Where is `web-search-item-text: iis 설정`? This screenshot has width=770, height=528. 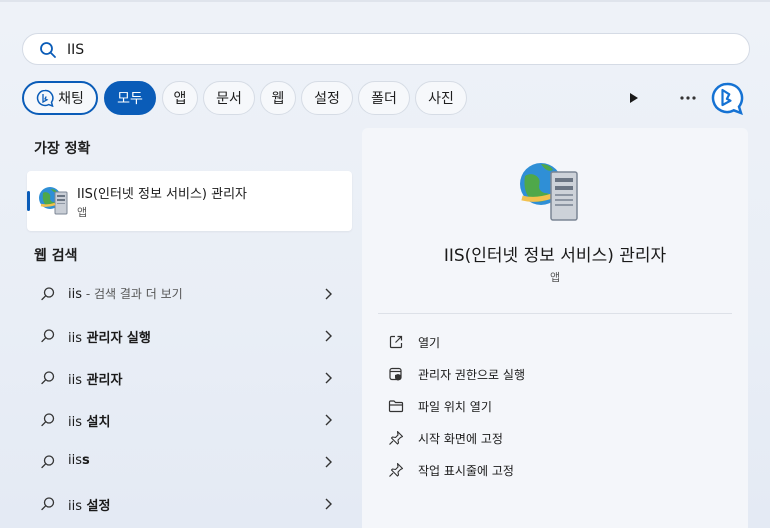
web-search-item-text: iis 설정 is located at coordinates (89, 504).